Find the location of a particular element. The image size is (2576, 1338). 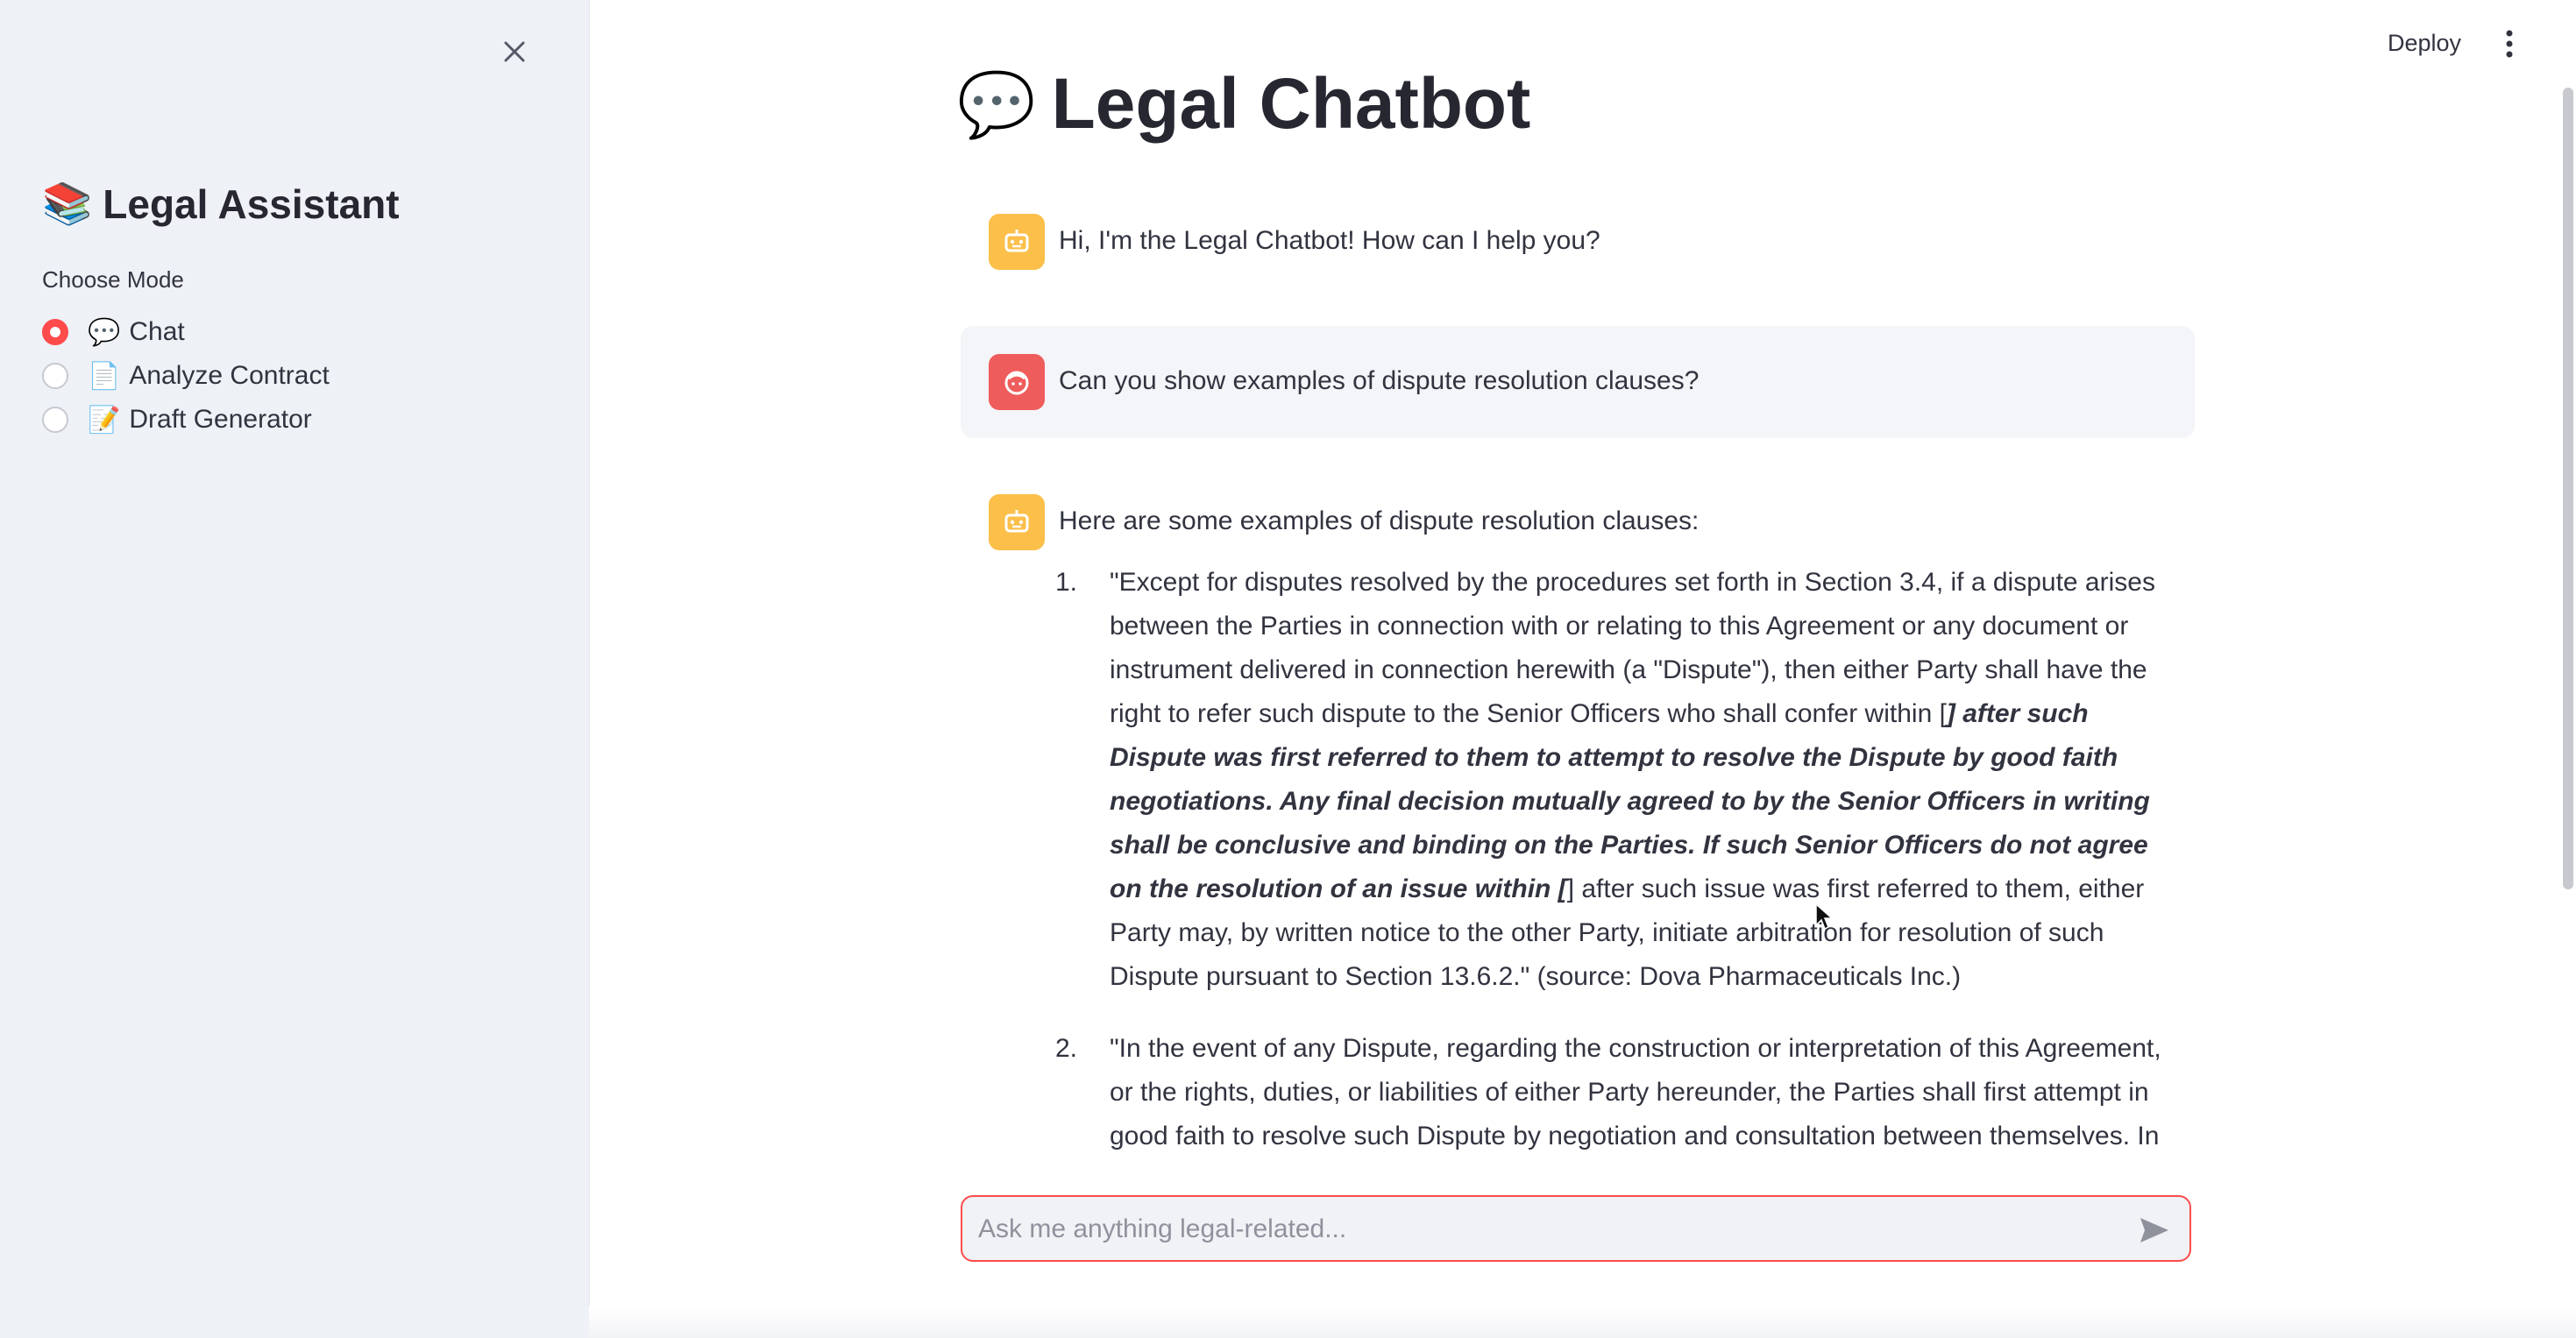

user-avatar is located at coordinates (1017, 382).